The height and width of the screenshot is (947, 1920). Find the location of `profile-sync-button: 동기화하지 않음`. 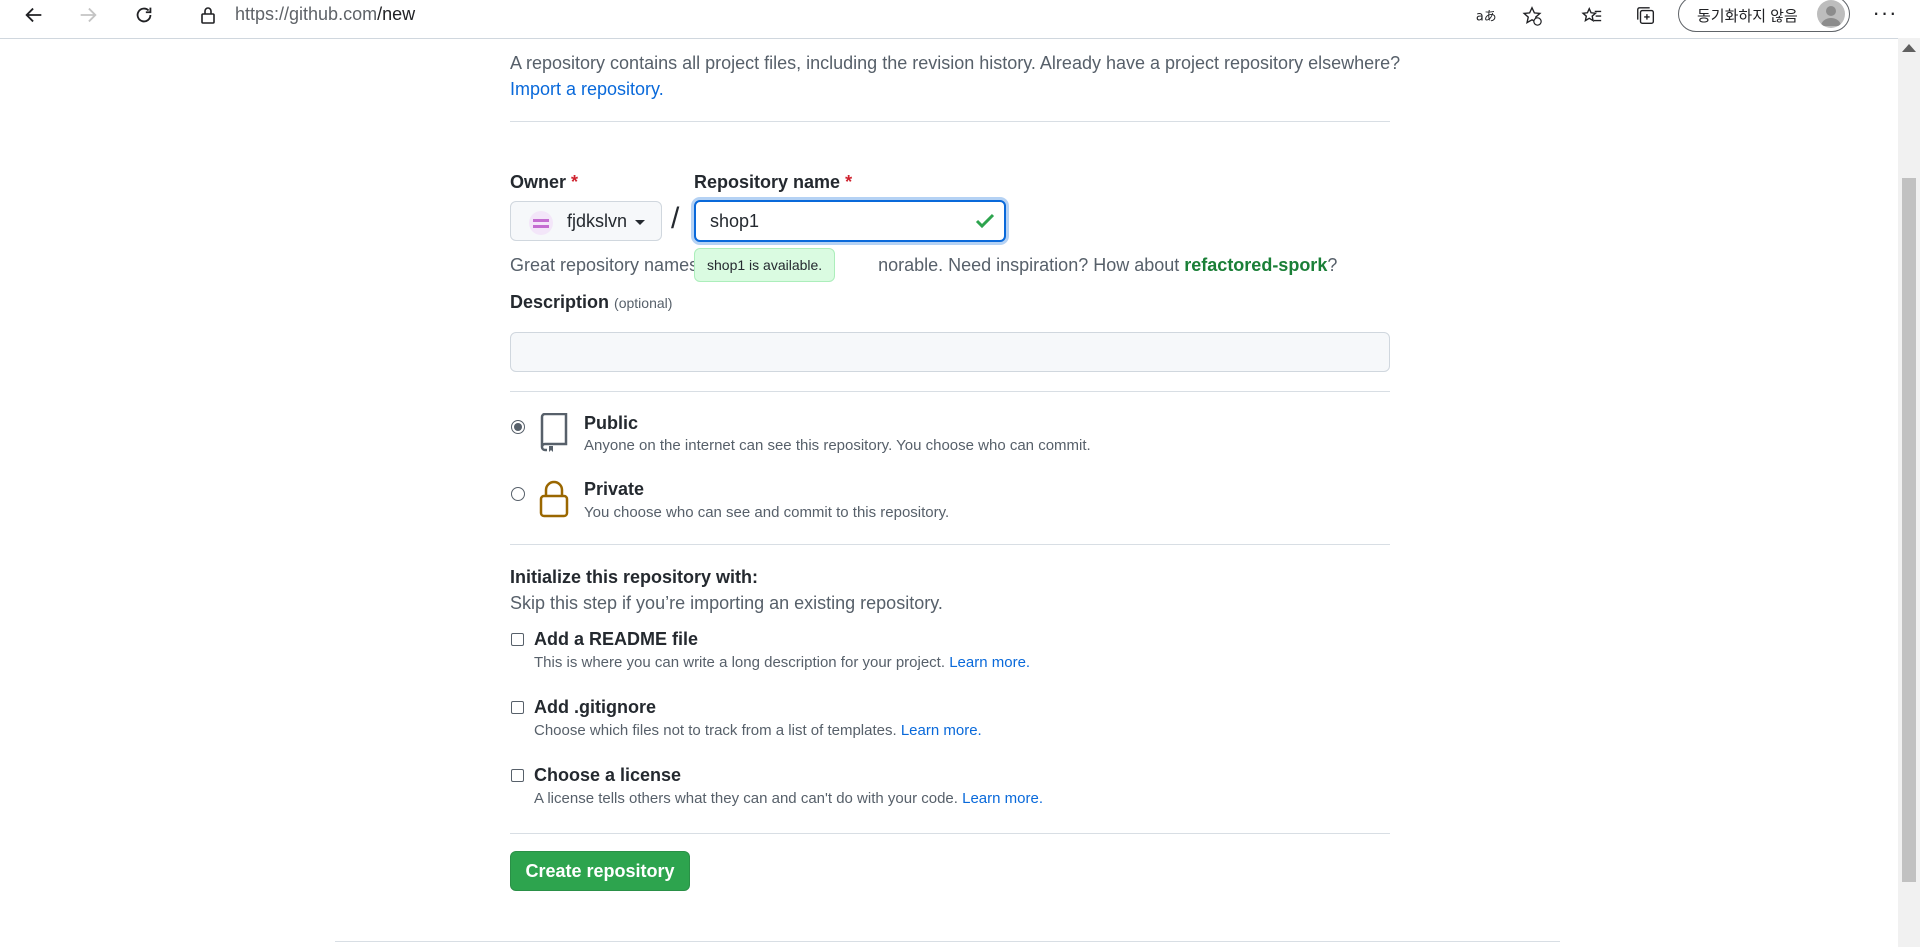

profile-sync-button: 동기화하지 않음 is located at coordinates (1764, 16).